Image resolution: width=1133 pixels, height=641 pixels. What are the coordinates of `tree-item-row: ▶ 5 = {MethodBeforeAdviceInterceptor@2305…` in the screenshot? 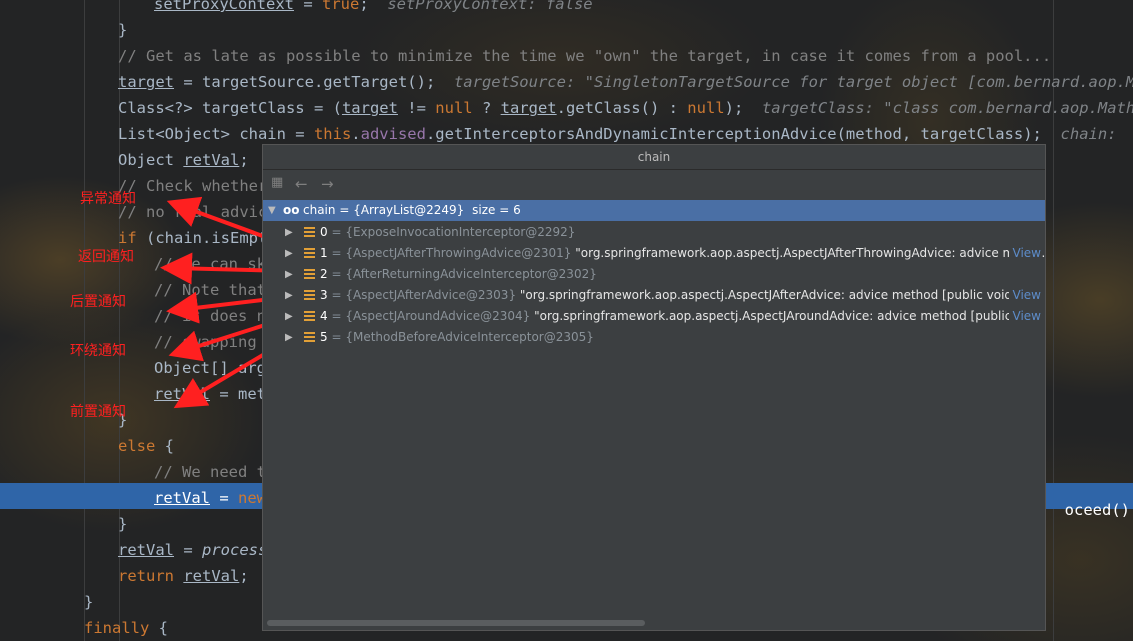 It's located at (654, 337).